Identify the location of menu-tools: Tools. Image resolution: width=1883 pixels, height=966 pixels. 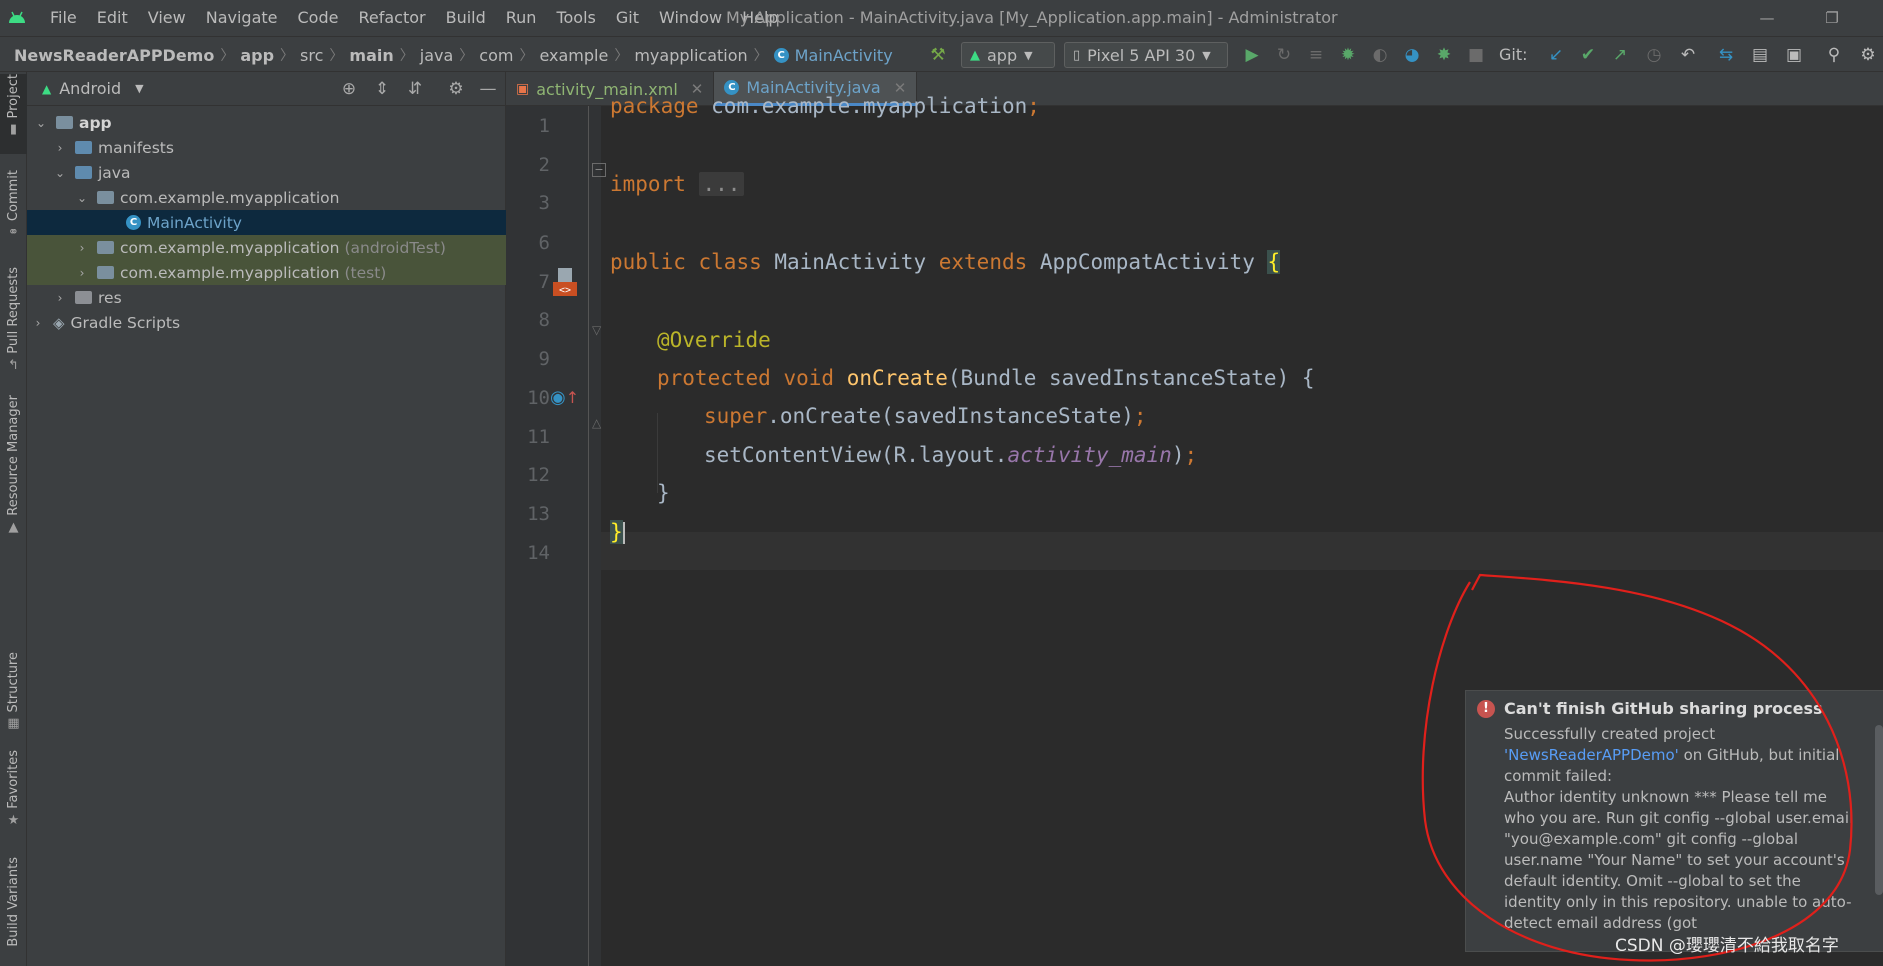
(575, 18).